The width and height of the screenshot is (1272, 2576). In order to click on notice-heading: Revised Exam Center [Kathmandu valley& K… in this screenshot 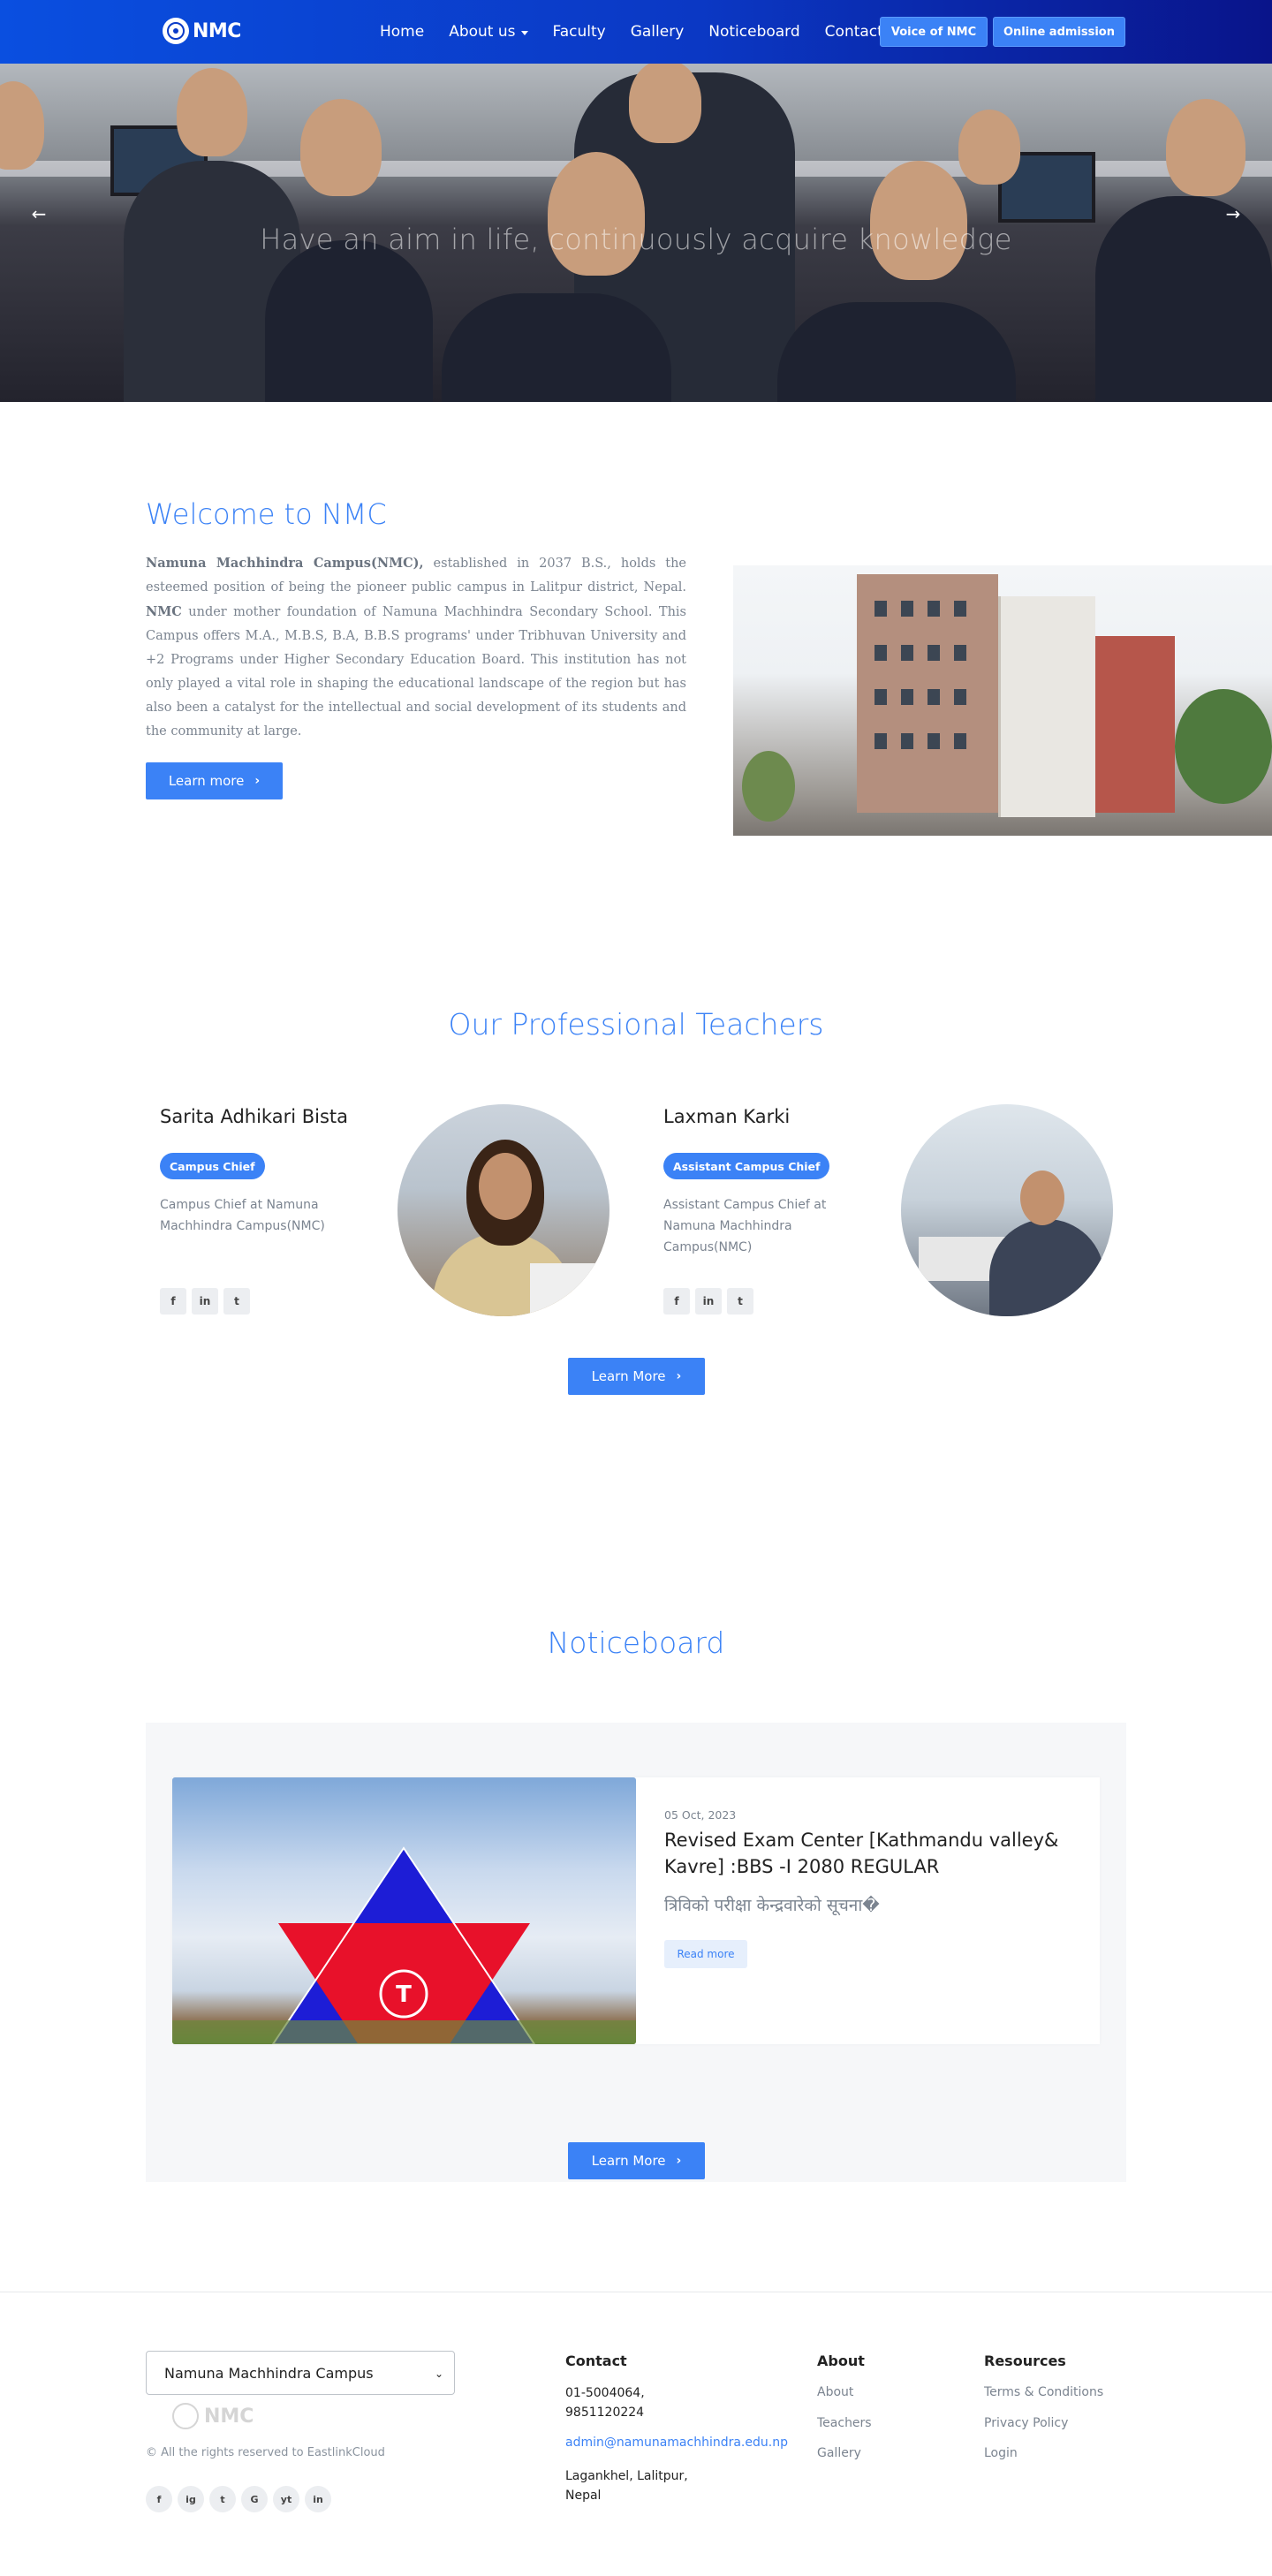, I will do `click(867, 1854)`.